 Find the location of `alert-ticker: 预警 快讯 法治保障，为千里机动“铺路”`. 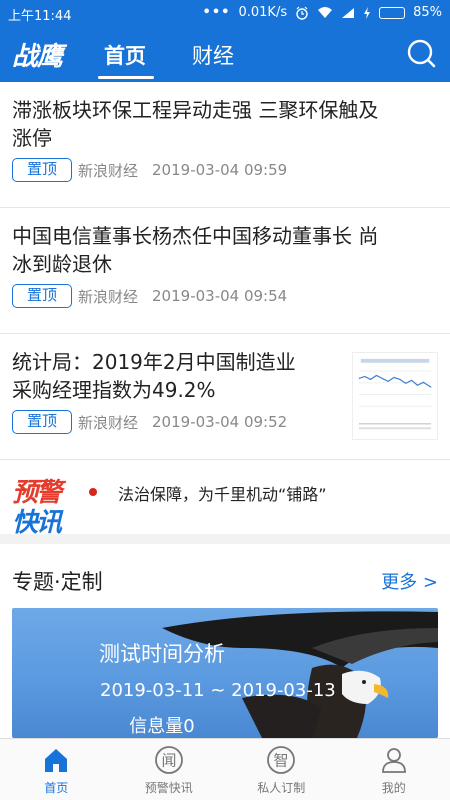

alert-ticker: 预警 快讯 法治保障，为千里机动“铺路” is located at coordinates (225, 502).